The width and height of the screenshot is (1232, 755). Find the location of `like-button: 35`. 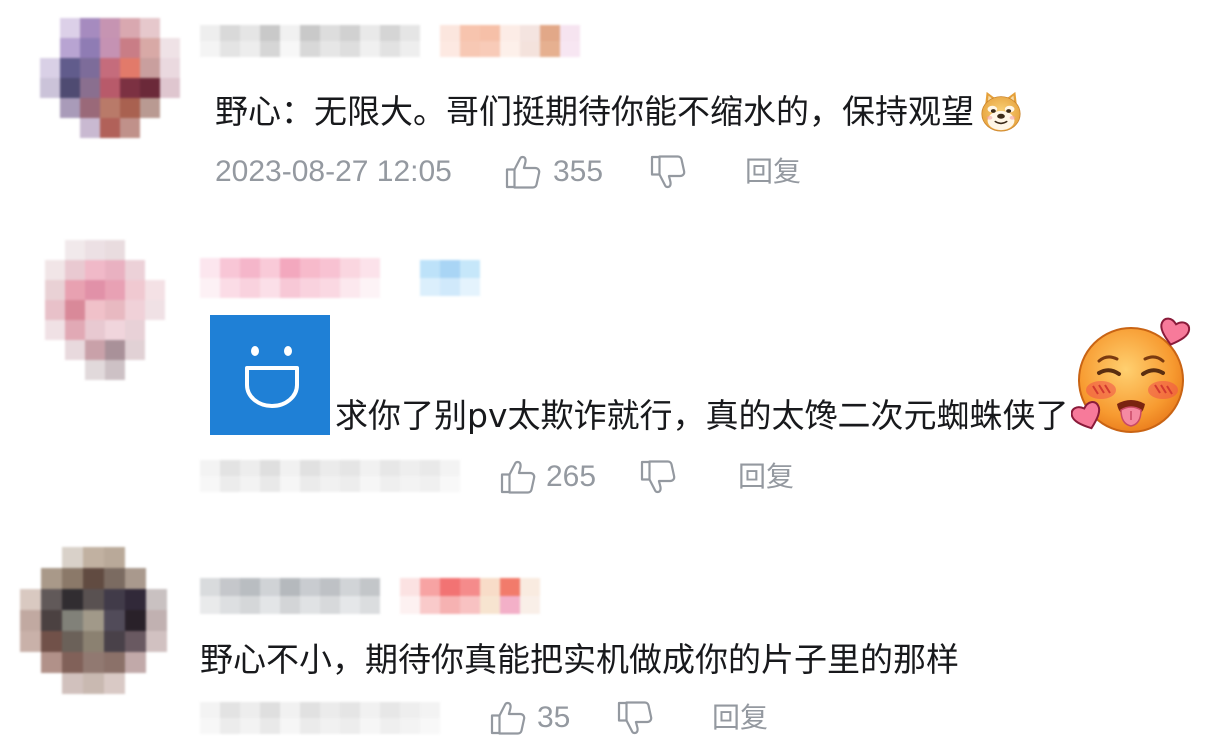

like-button: 35 is located at coordinates (530, 718).